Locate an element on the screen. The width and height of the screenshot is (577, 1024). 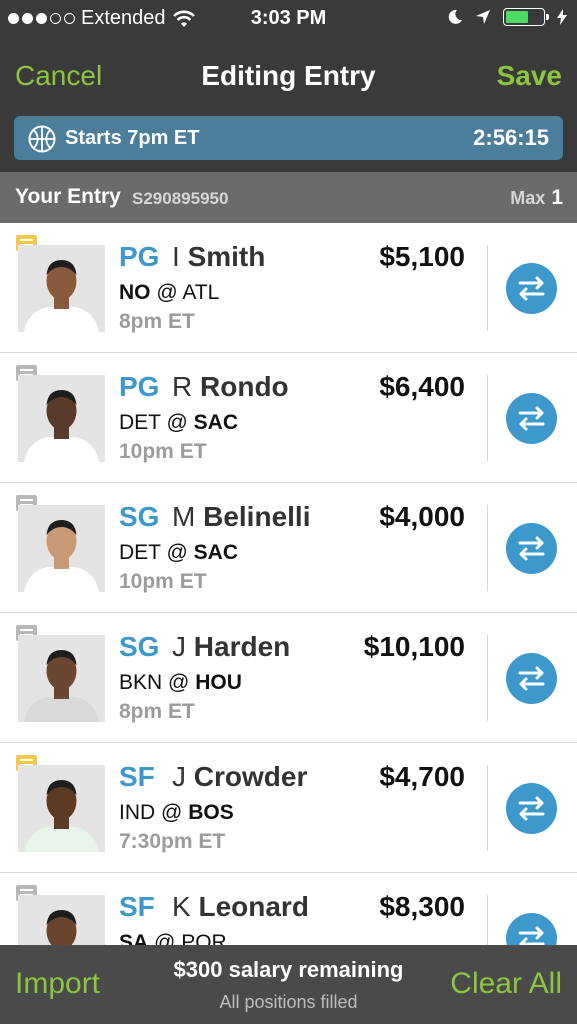
player-name: J Harden is located at coordinates (231, 647).